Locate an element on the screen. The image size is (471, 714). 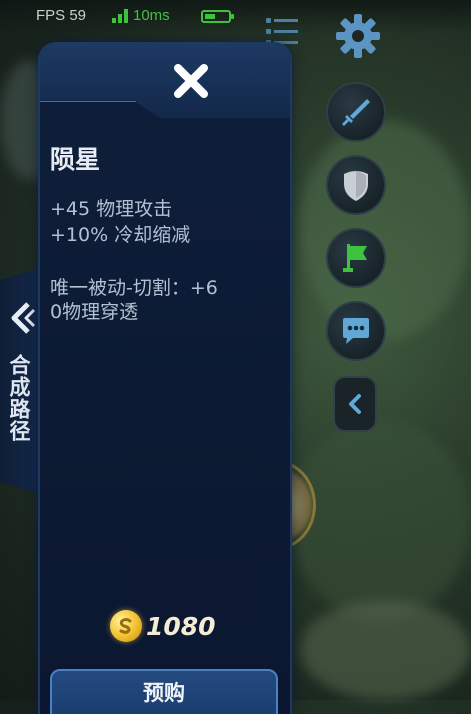
item-passive: 唯一被动-切割：+6 0物理穿透 is located at coordinates (165, 300).